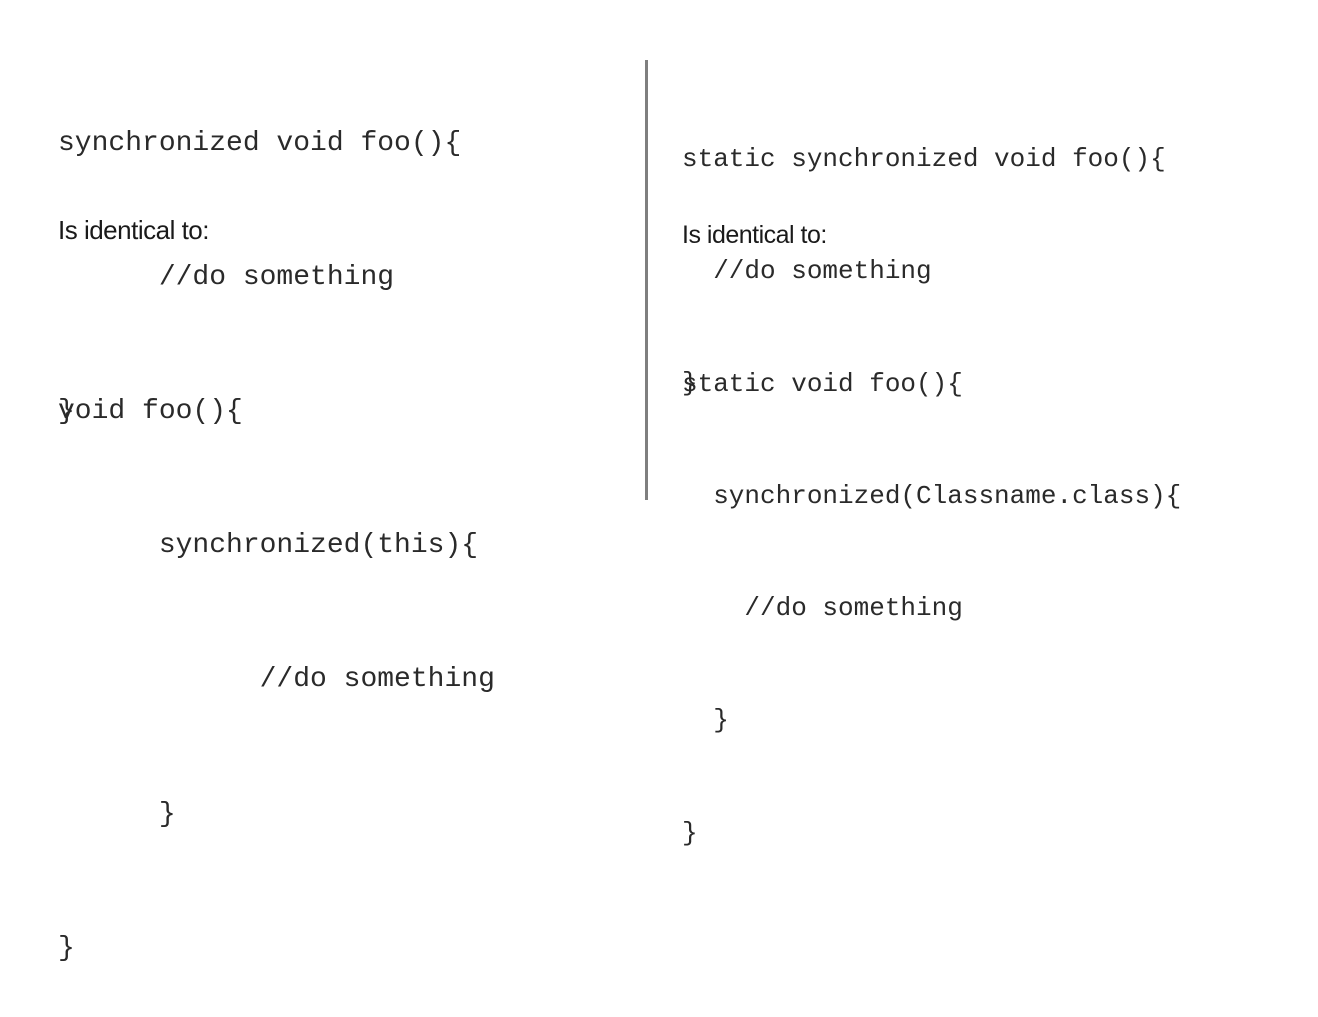  What do you see at coordinates (924, 158) in the screenshot?
I see `code-line: static synchronized void foo(){` at bounding box center [924, 158].